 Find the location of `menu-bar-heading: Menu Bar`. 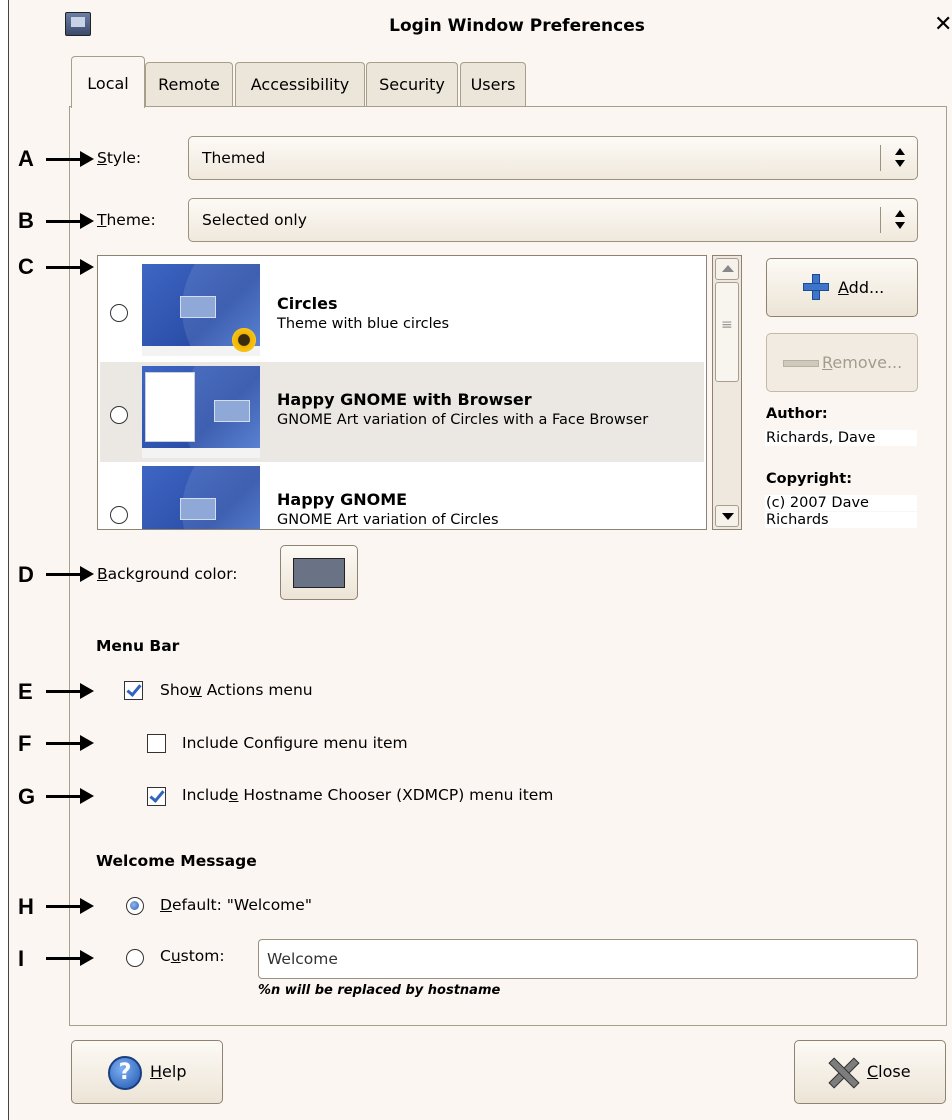

menu-bar-heading: Menu Bar is located at coordinates (138, 646).